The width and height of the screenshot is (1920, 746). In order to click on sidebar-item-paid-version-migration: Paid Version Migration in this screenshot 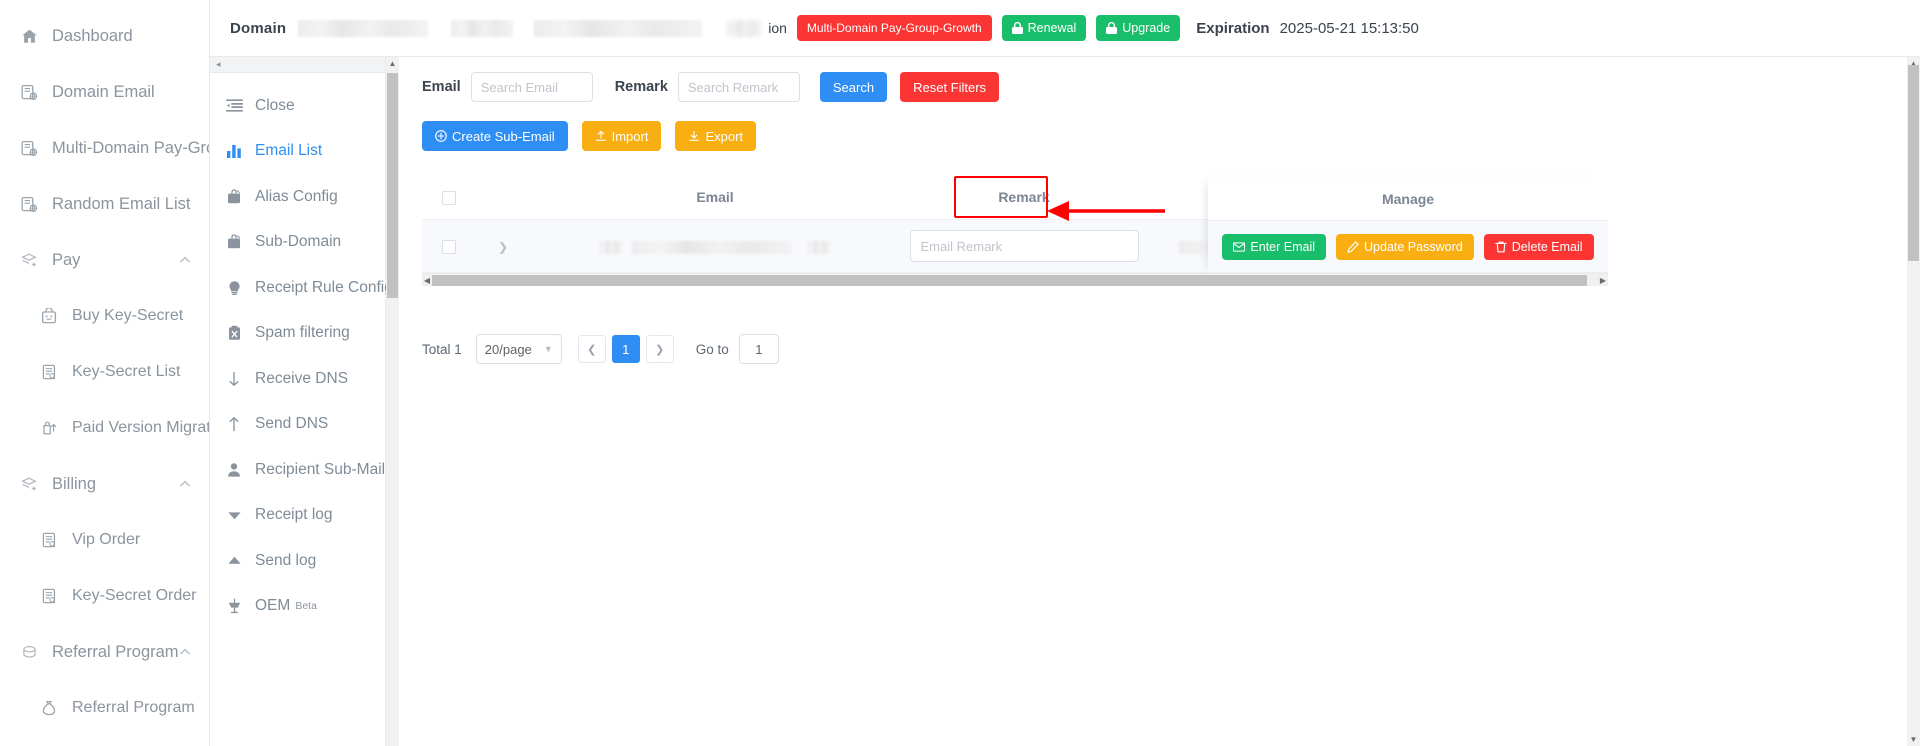, I will do `click(104, 428)`.